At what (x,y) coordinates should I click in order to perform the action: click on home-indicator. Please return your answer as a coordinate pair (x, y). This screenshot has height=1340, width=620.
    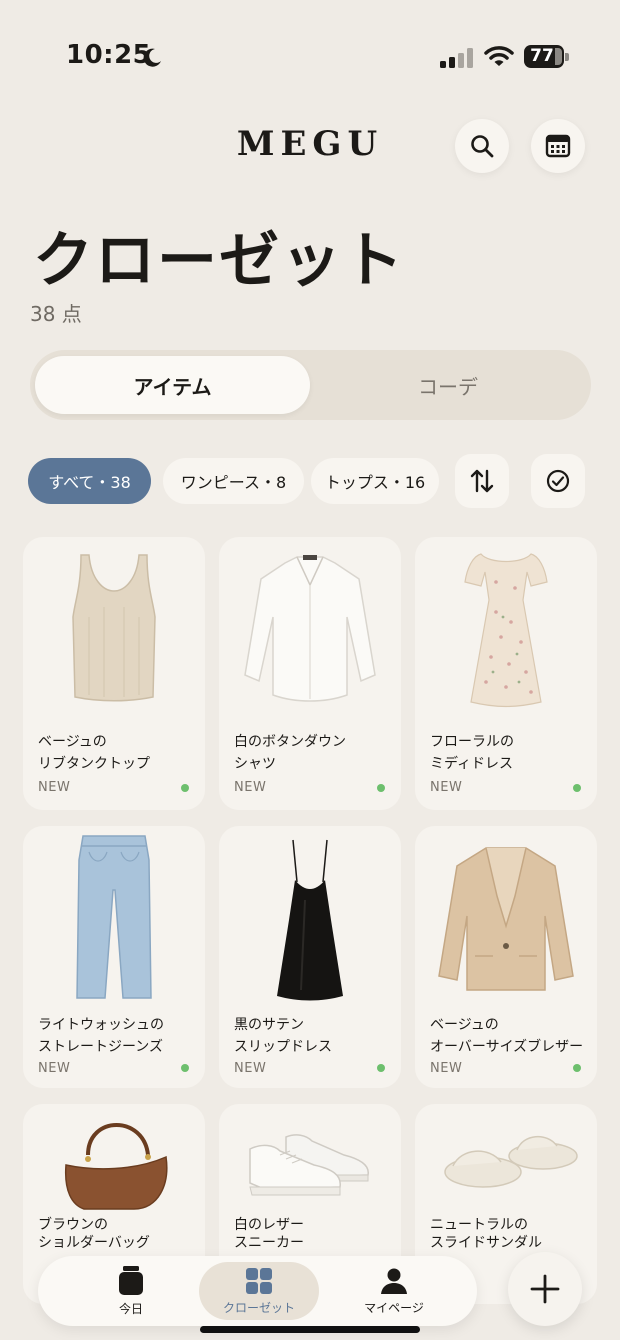
    Looking at the image, I should click on (310, 1329).